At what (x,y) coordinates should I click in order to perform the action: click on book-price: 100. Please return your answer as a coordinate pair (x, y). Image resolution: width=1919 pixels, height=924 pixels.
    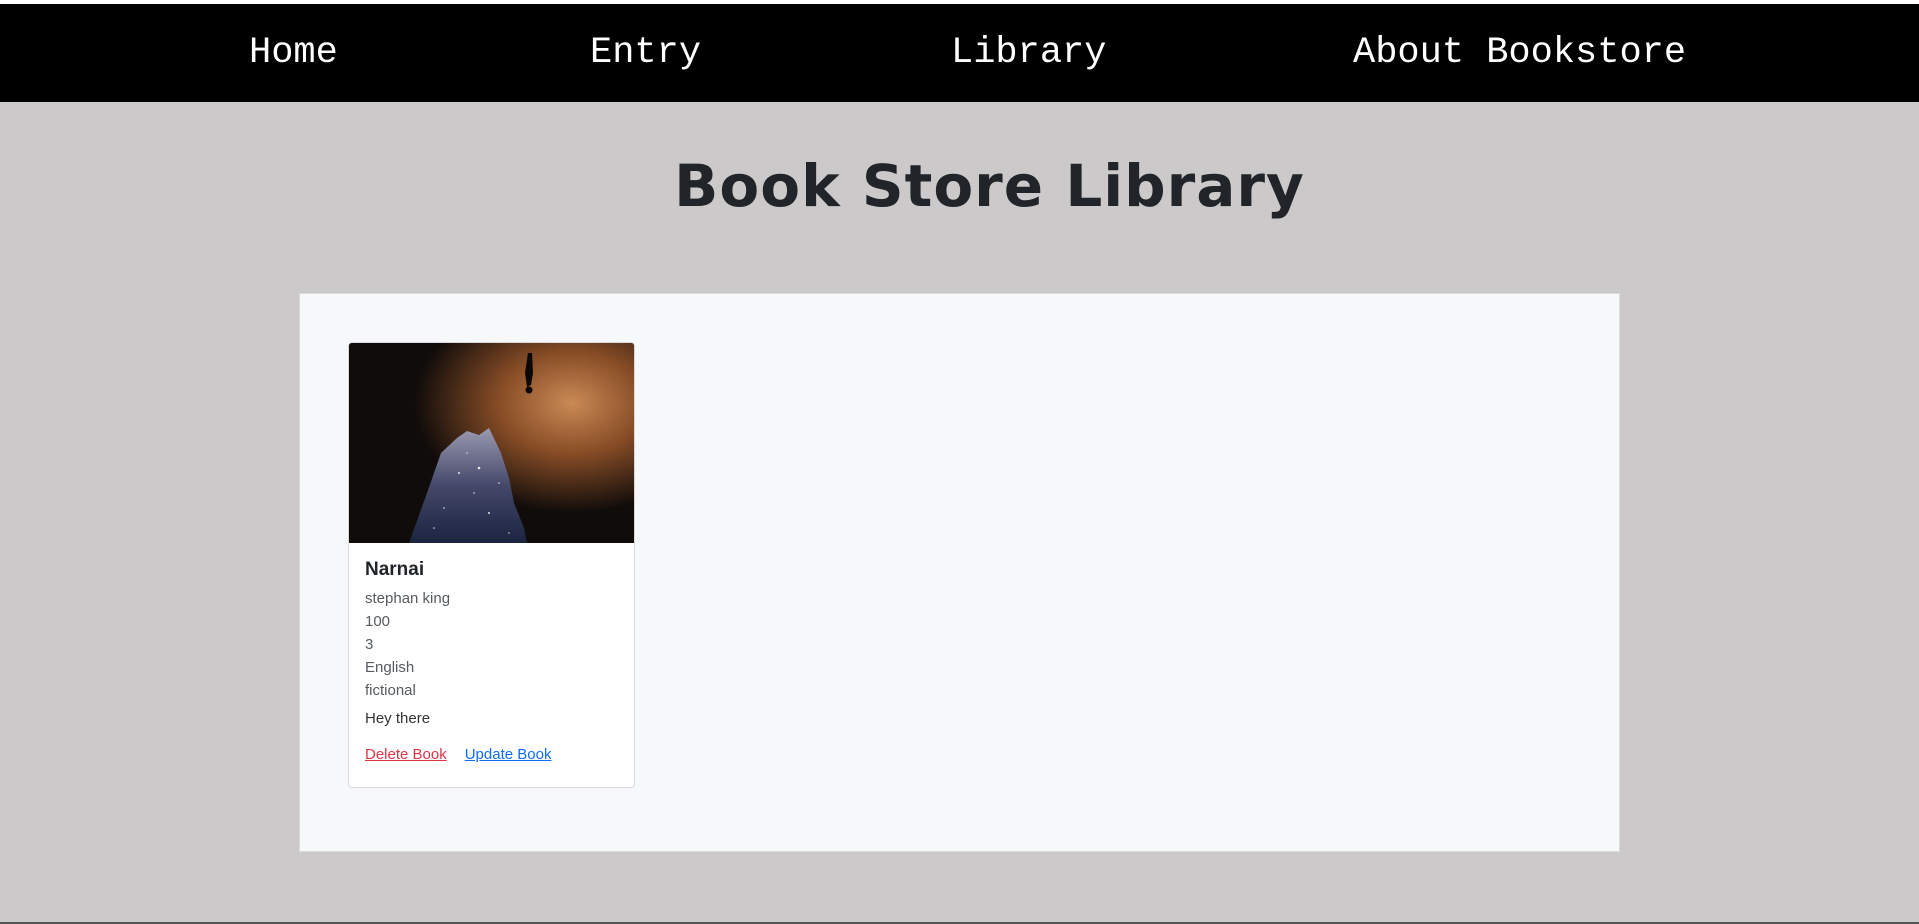
    Looking at the image, I should click on (378, 621).